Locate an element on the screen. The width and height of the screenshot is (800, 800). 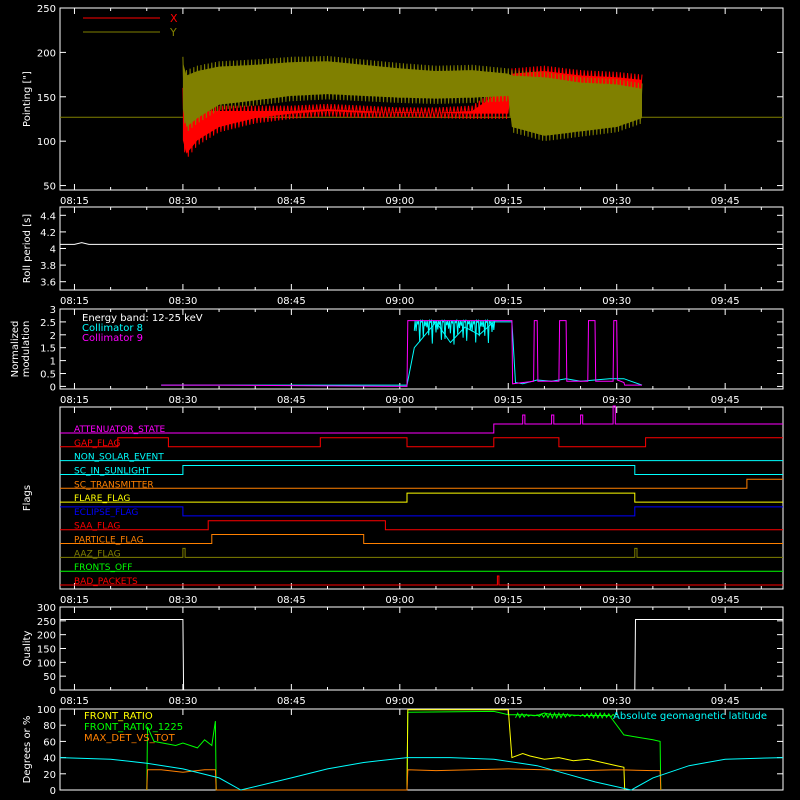
flag-sc-transmitter: SC_TRANSMITTER is located at coordinates (421, 484).